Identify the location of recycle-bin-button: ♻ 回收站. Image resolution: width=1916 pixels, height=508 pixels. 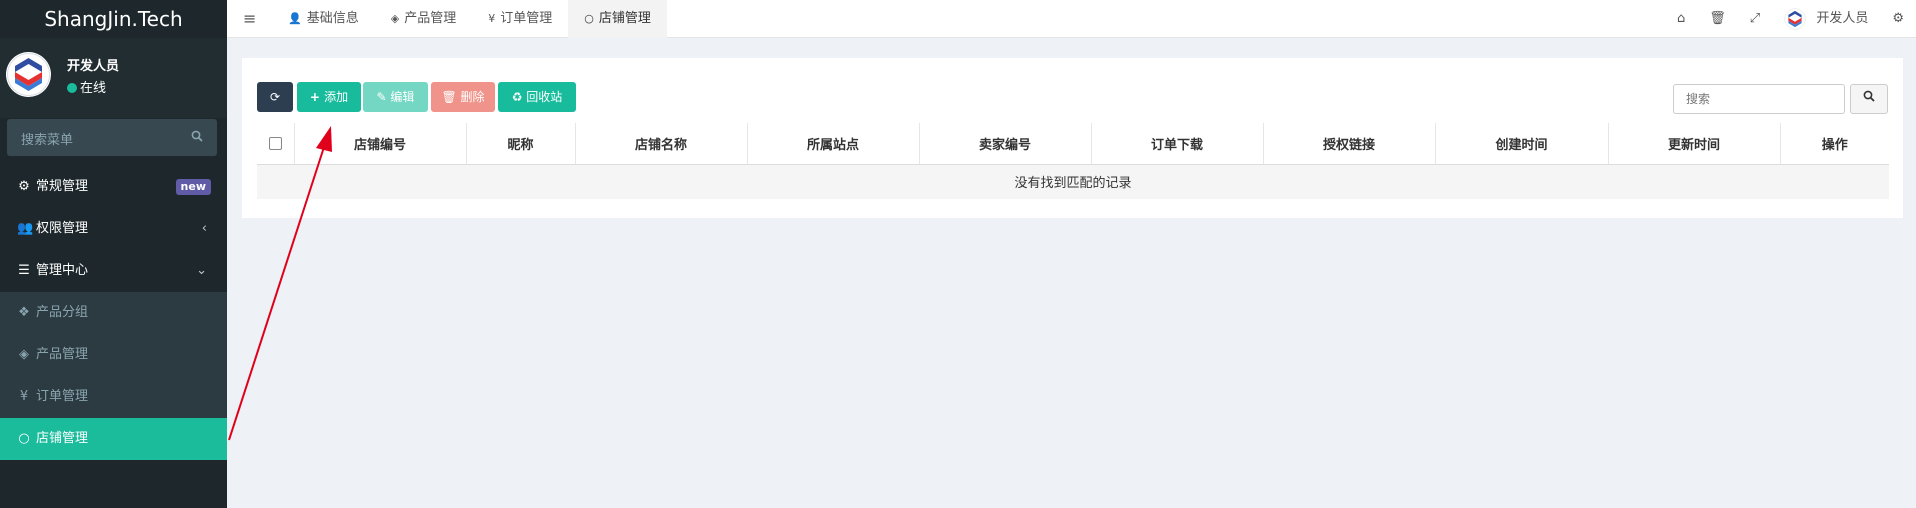
(537, 97).